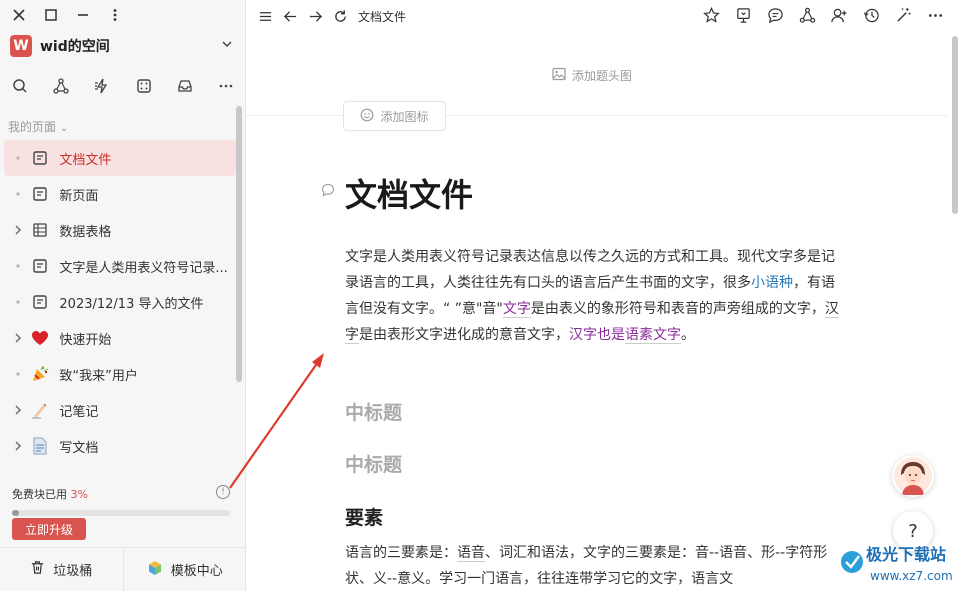 This screenshot has height=591, width=960. What do you see at coordinates (85, 232) in the screenshot?
I see `sidebar-item-label: 数据表格` at bounding box center [85, 232].